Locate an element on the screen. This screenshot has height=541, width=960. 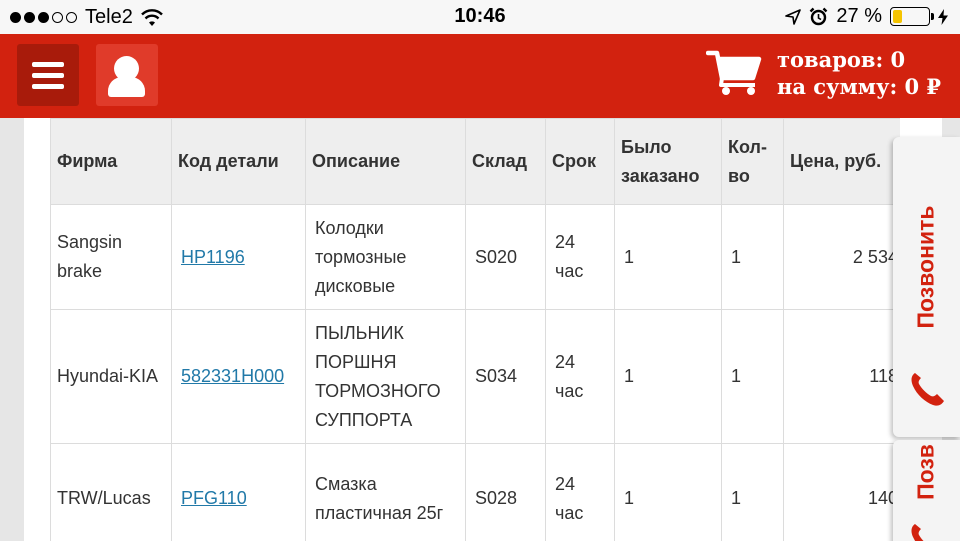
battery-icon is located at coordinates (912, 16).